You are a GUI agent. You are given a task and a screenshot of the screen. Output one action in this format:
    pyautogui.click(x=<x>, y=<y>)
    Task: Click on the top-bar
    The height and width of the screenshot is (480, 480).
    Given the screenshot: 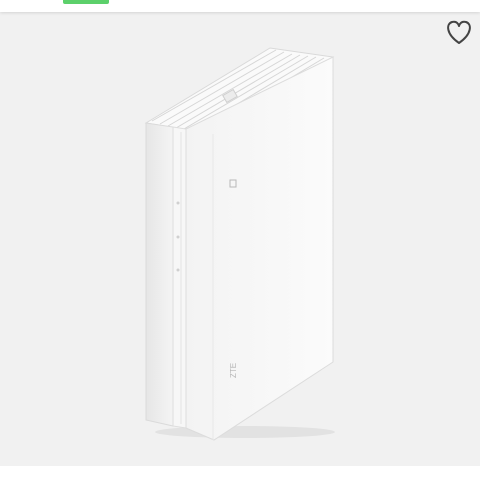 What is the action you would take?
    pyautogui.click(x=240, y=6)
    